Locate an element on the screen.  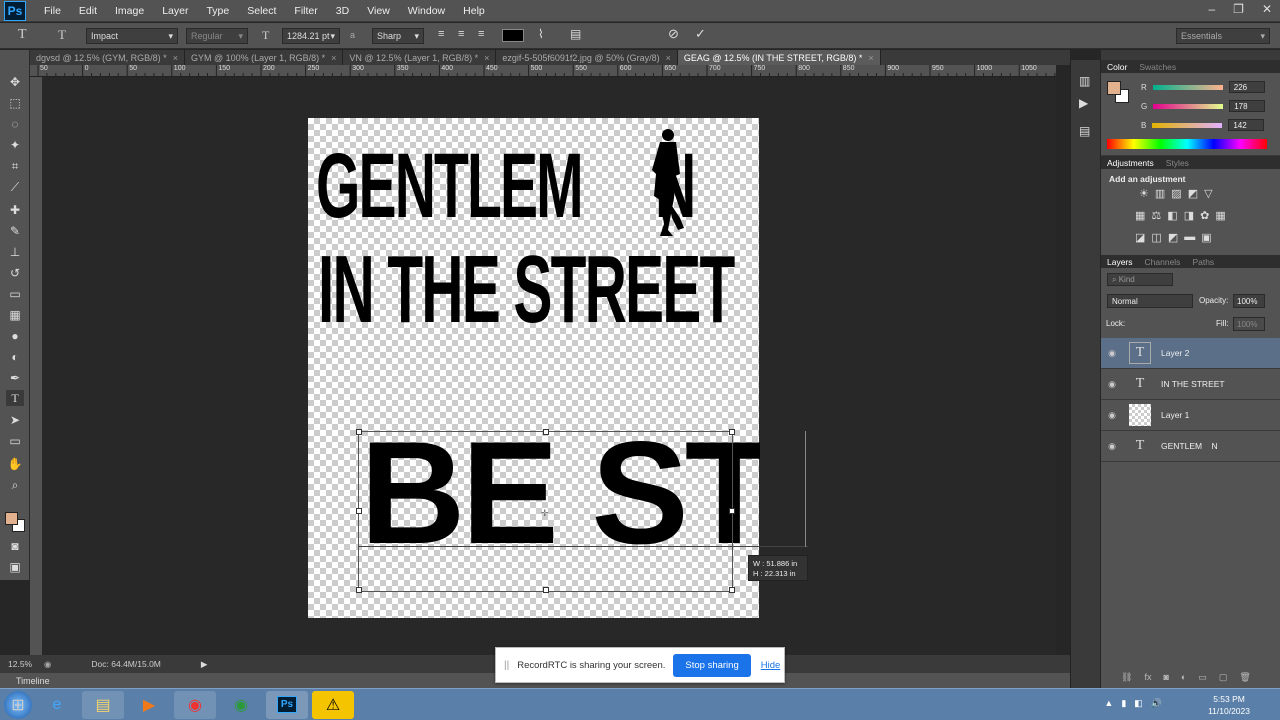
layer-row: ◉ T GENTLEM N is located at coordinates (1190, 446).